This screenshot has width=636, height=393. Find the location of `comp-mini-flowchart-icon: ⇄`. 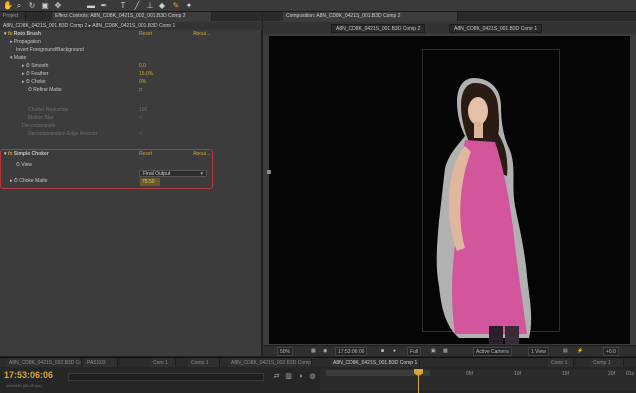

comp-mini-flowchart-icon: ⇄ is located at coordinates (276, 376).